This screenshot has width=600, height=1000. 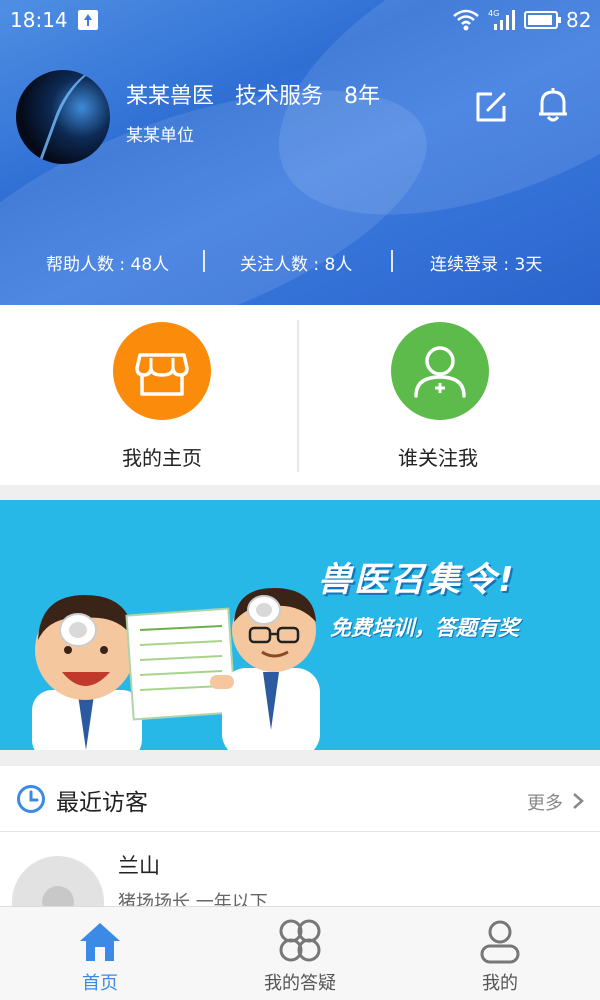 I want to click on edit-icon, so click(x=491, y=107).